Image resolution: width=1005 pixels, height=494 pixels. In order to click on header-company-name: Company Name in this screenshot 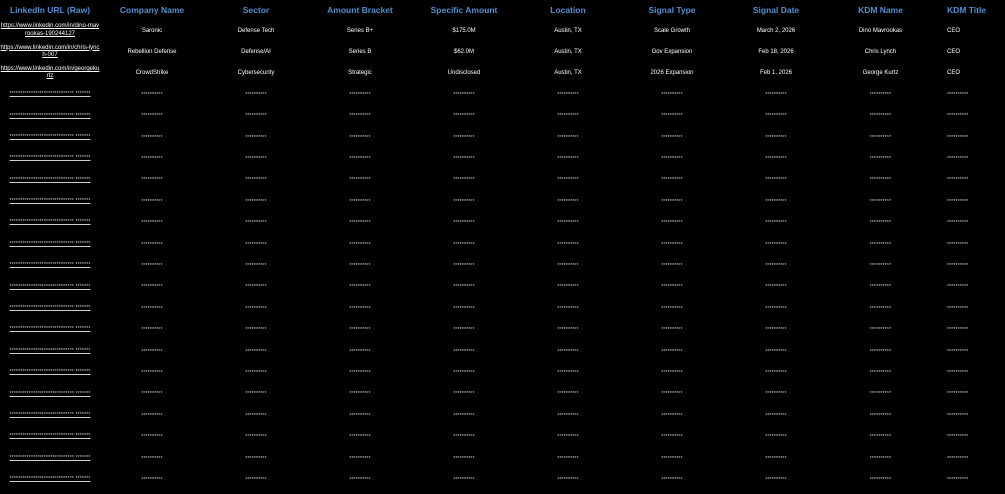, I will do `click(152, 10)`.